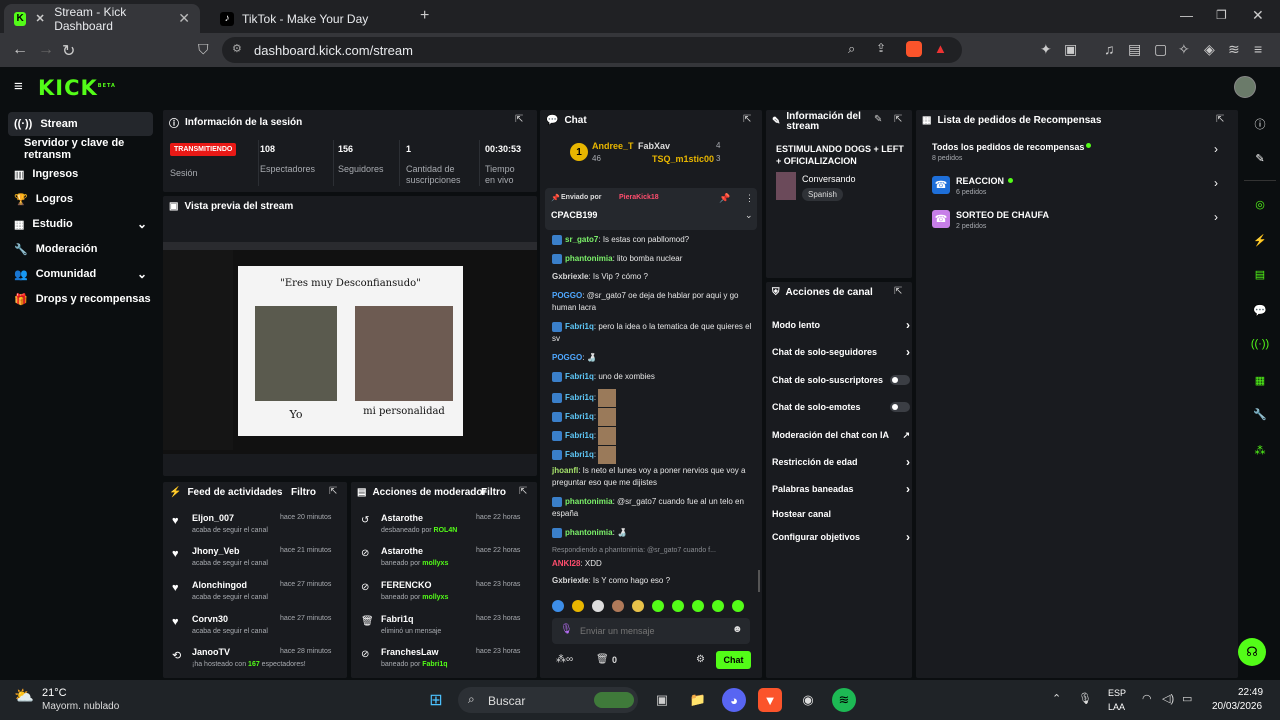 This screenshot has height=720, width=1280. I want to click on chat-username: Gxbriexle, so click(570, 276).